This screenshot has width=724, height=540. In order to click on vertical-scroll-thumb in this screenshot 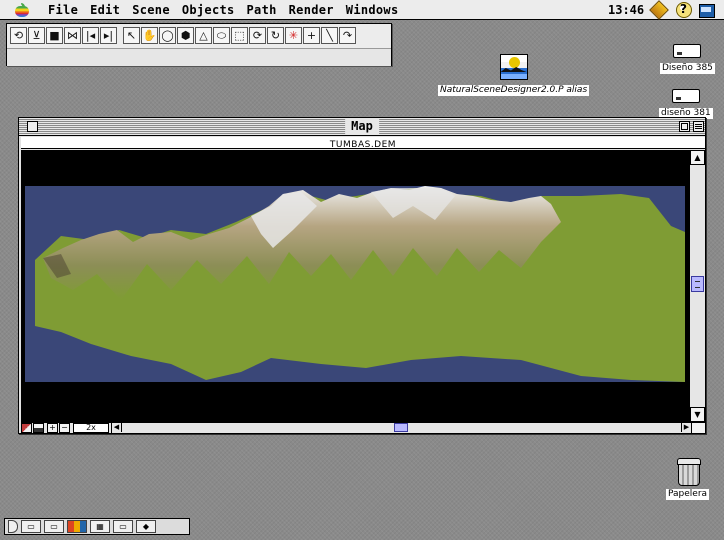, I will do `click(697, 284)`.